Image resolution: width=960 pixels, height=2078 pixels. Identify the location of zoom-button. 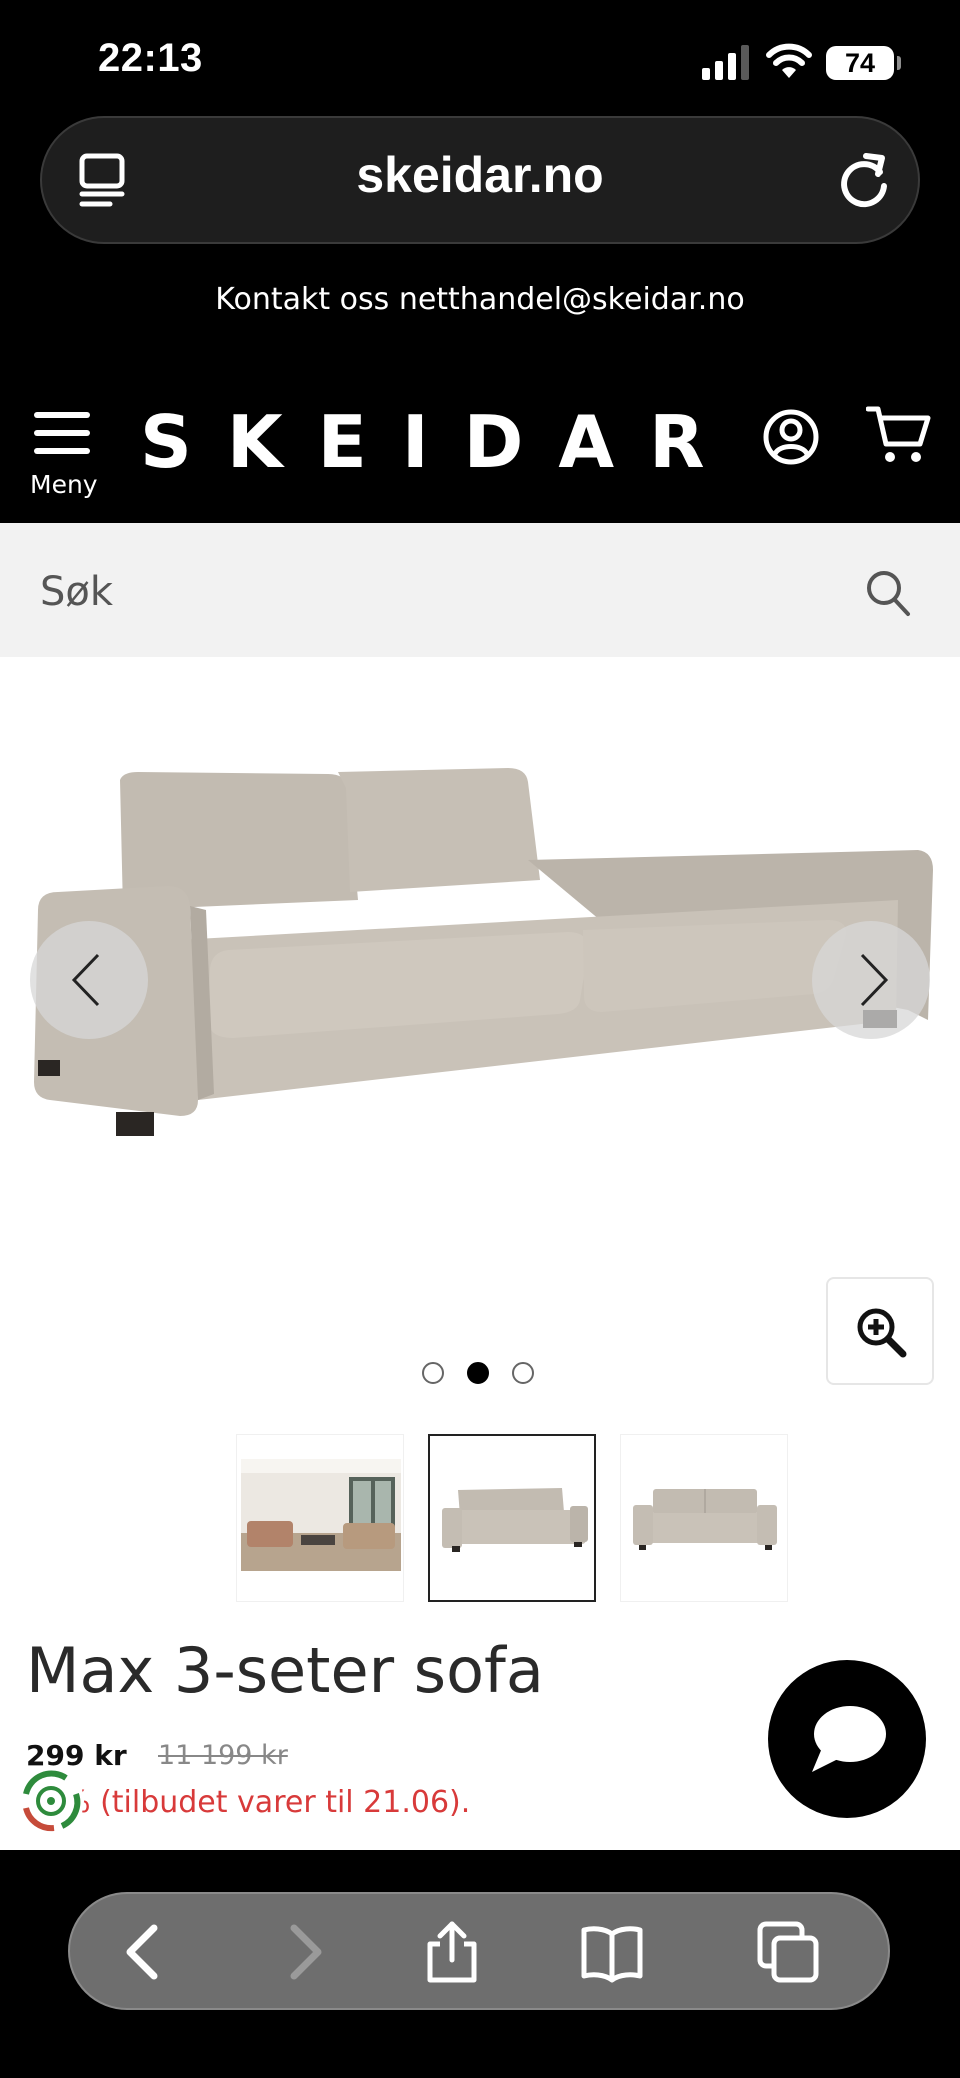
(880, 1331).